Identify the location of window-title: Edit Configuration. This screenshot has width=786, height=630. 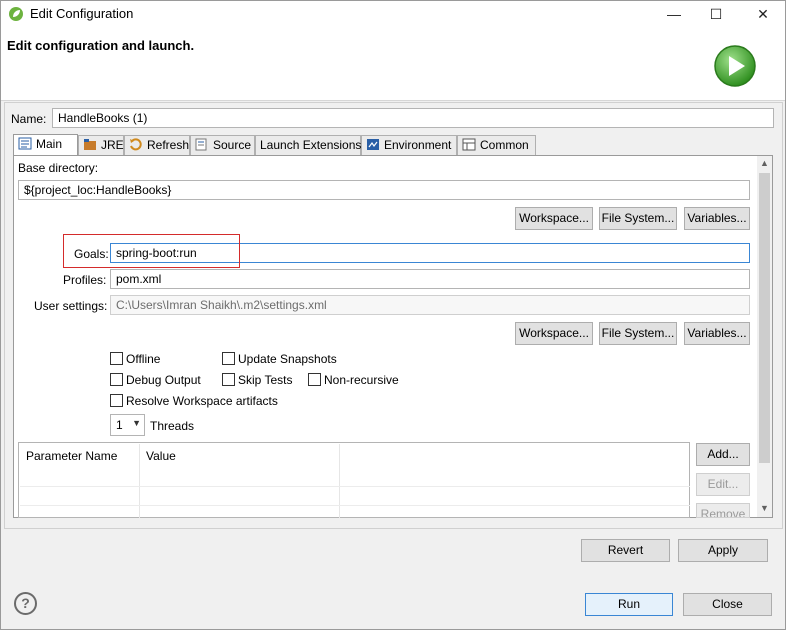
(82, 13).